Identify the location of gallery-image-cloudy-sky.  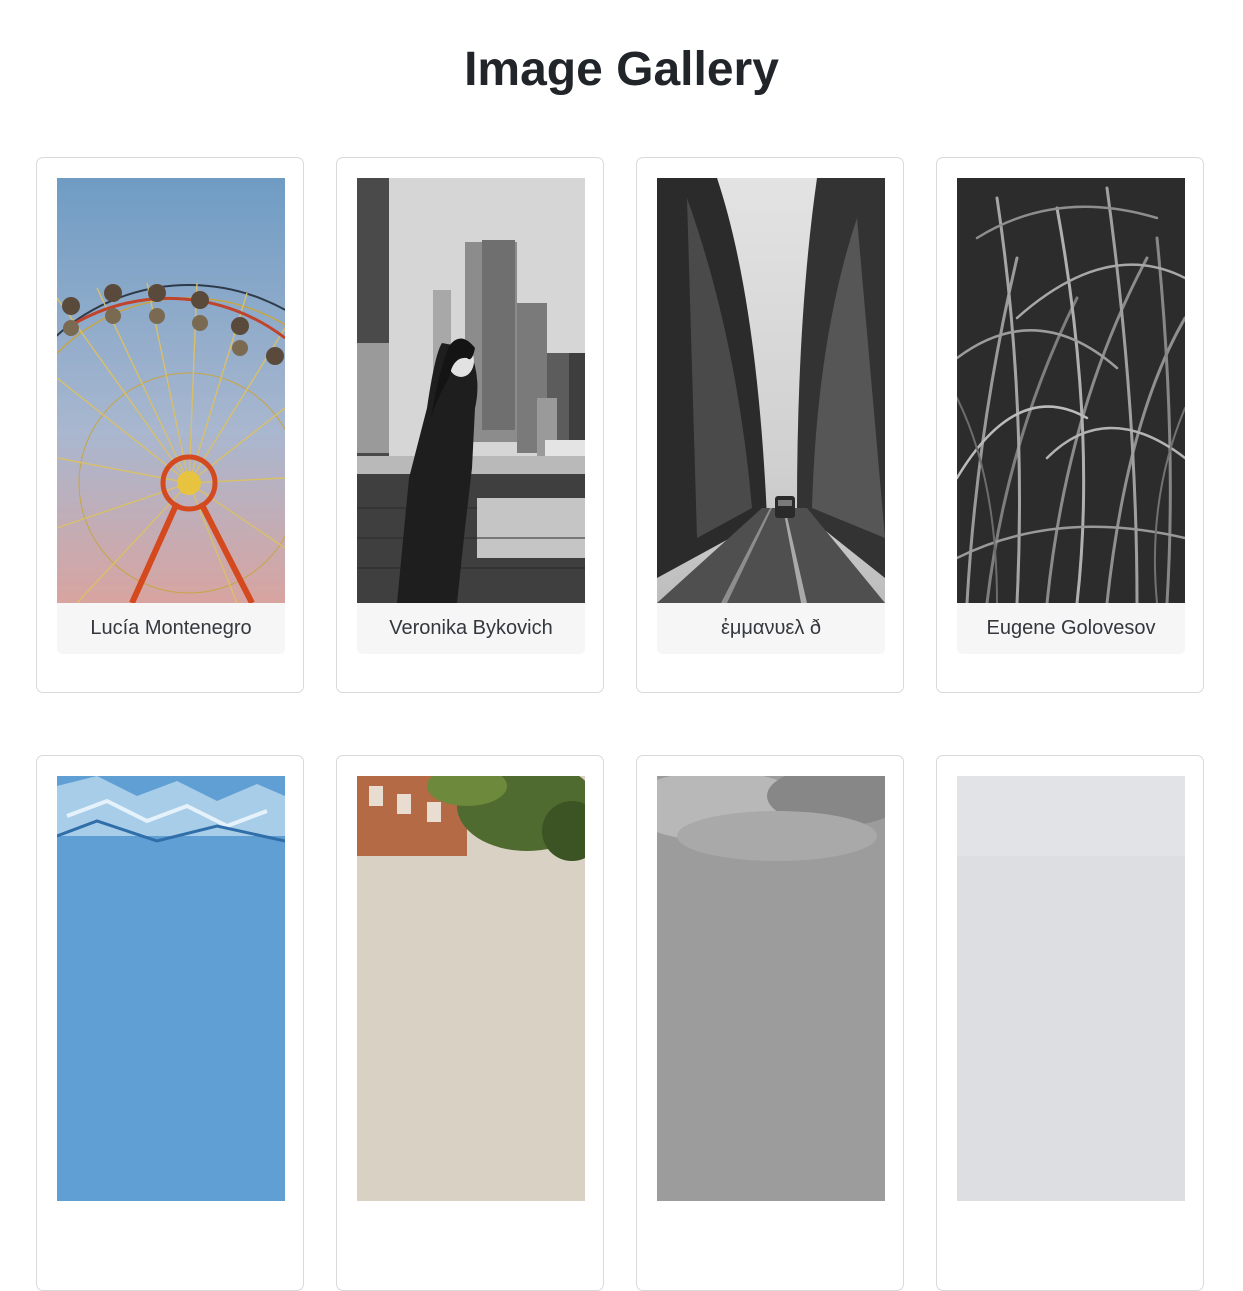
(771, 988).